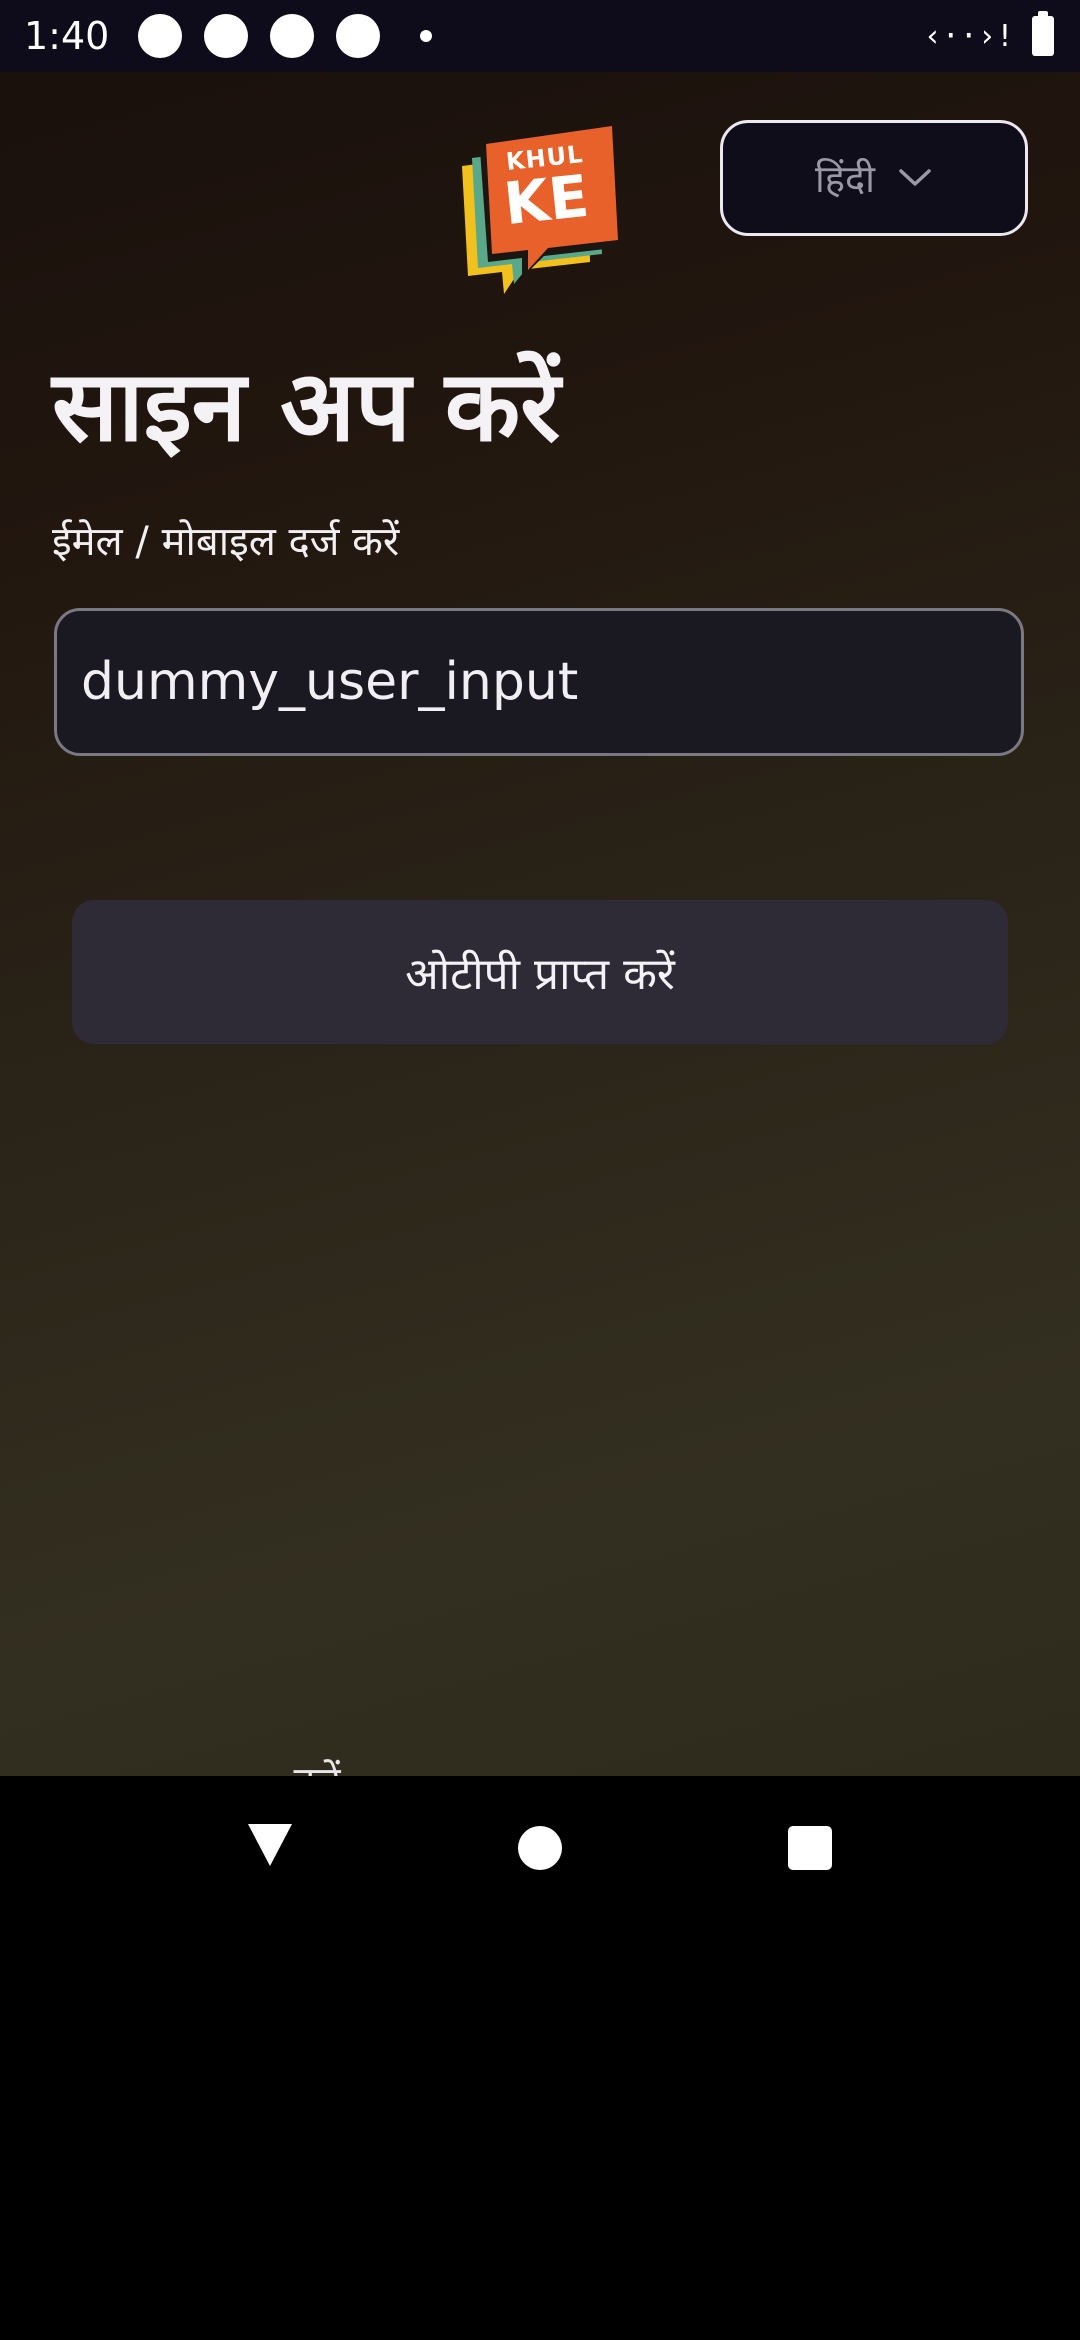 The image size is (1080, 2340). What do you see at coordinates (67, 36) in the screenshot?
I see `status-time: 1:40` at bounding box center [67, 36].